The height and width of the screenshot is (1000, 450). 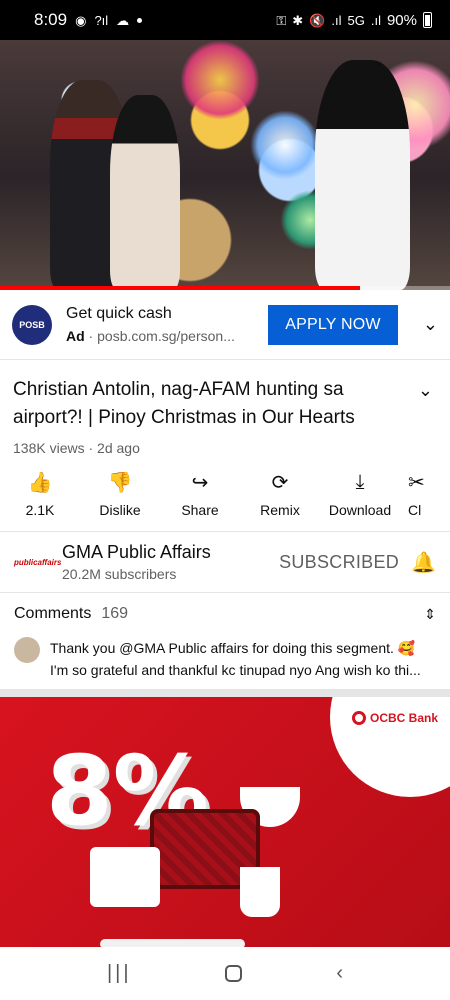 I want to click on ocbc-brand: OCBC Bank, so click(x=403, y=718).